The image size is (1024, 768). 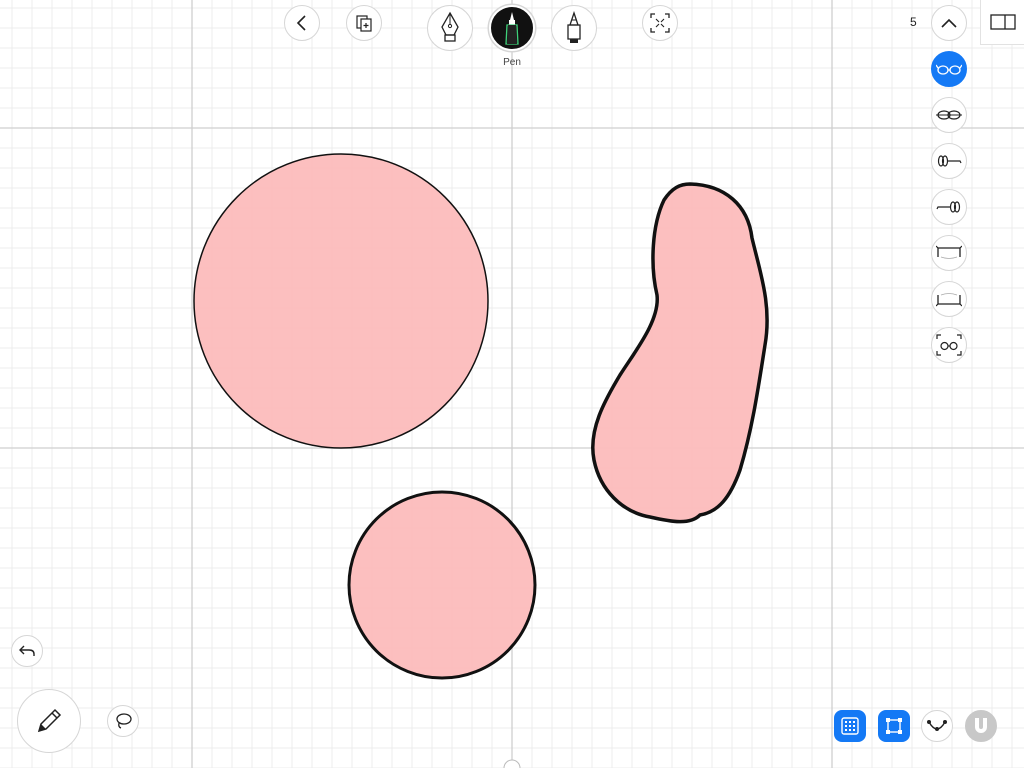 I want to click on glasses-arm-right-icon, so click(x=948, y=207).